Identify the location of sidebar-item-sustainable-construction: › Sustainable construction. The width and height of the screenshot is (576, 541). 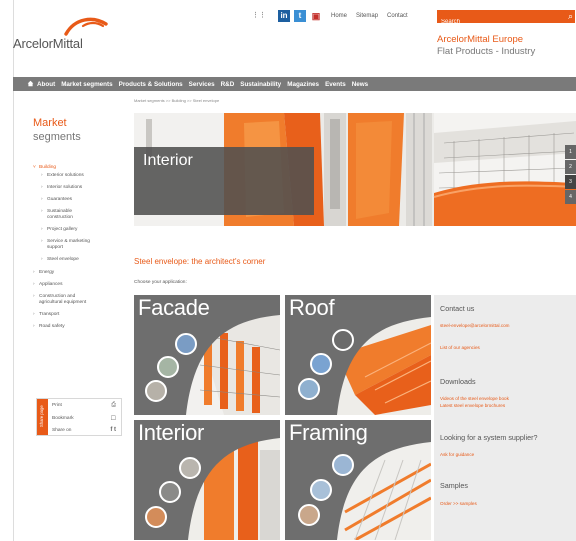
(79, 215).